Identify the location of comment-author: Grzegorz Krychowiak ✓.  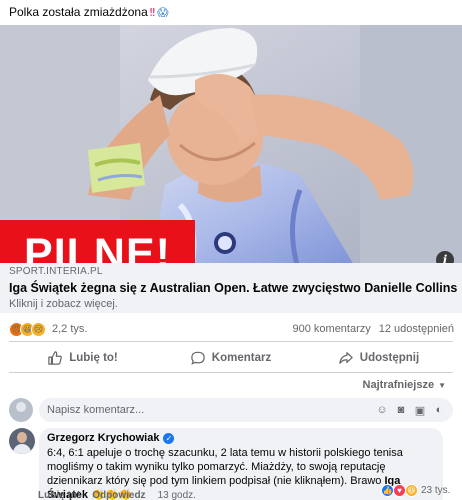
(241, 438).